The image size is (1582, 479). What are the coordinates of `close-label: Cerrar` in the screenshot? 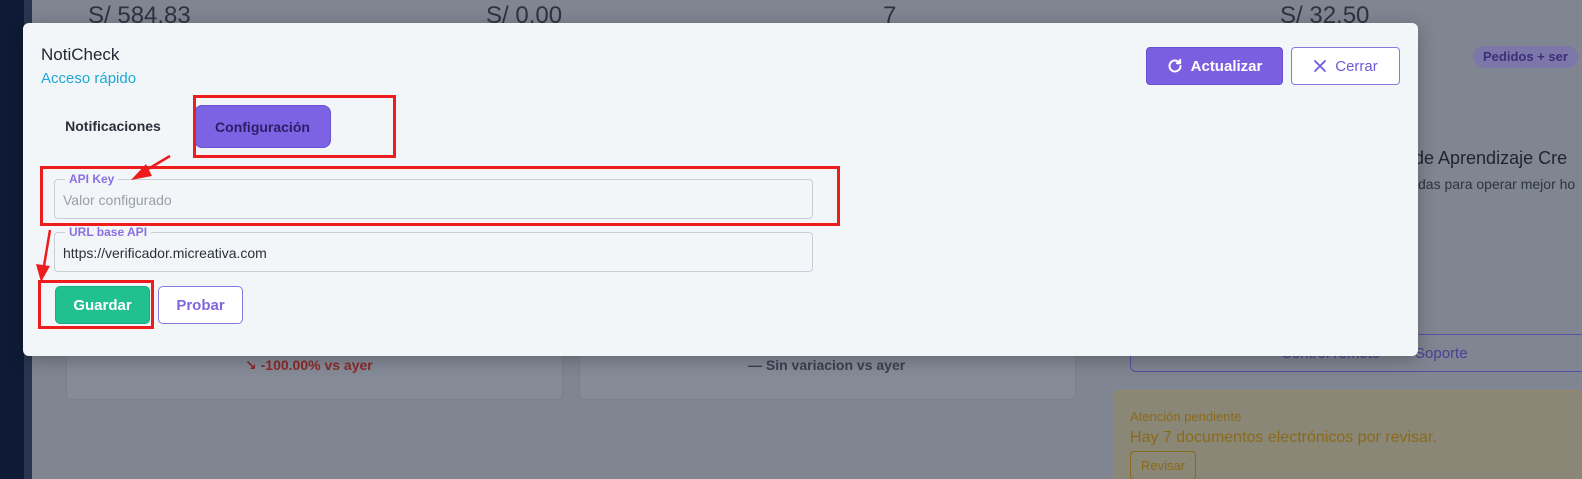 It's located at (1356, 66).